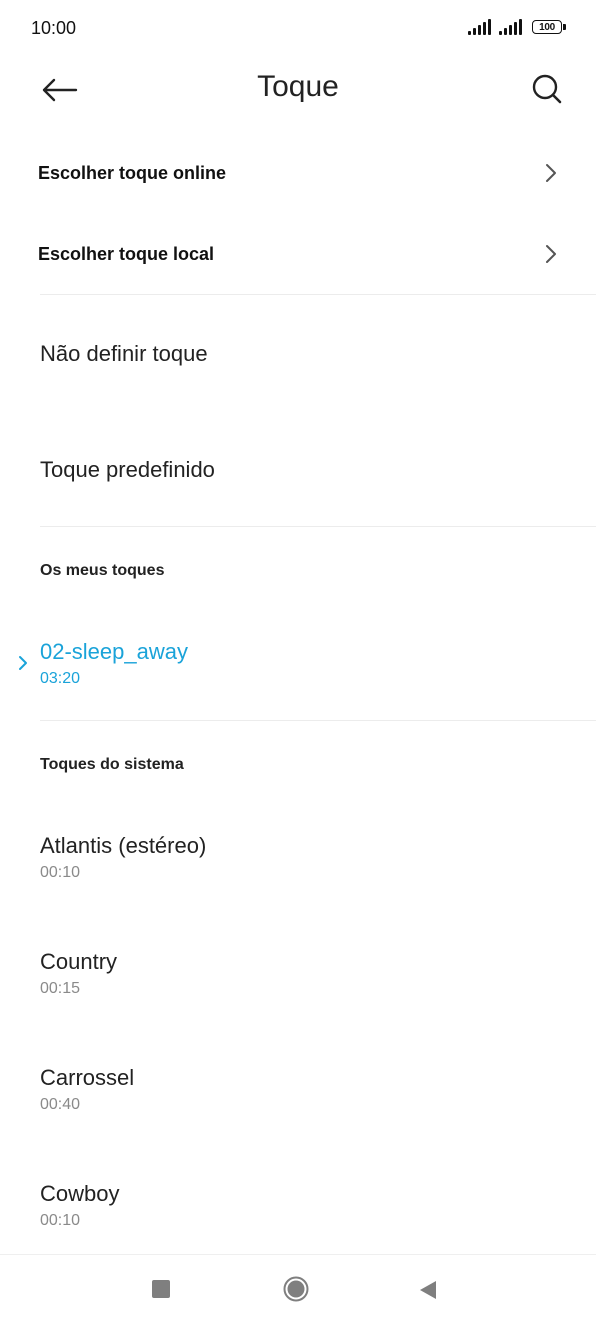  I want to click on tone-name: Country, so click(79, 961).